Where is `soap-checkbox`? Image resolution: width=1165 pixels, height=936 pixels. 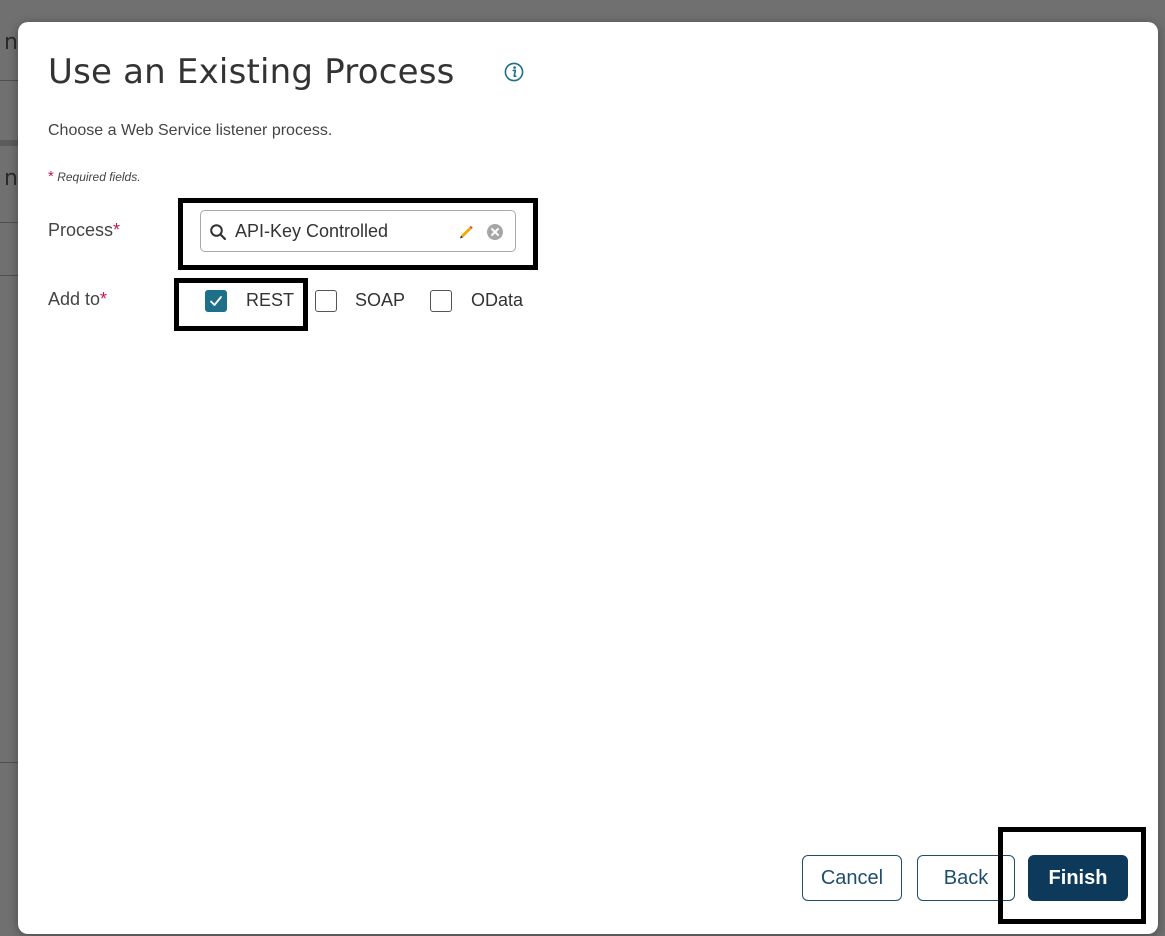
soap-checkbox is located at coordinates (326, 301).